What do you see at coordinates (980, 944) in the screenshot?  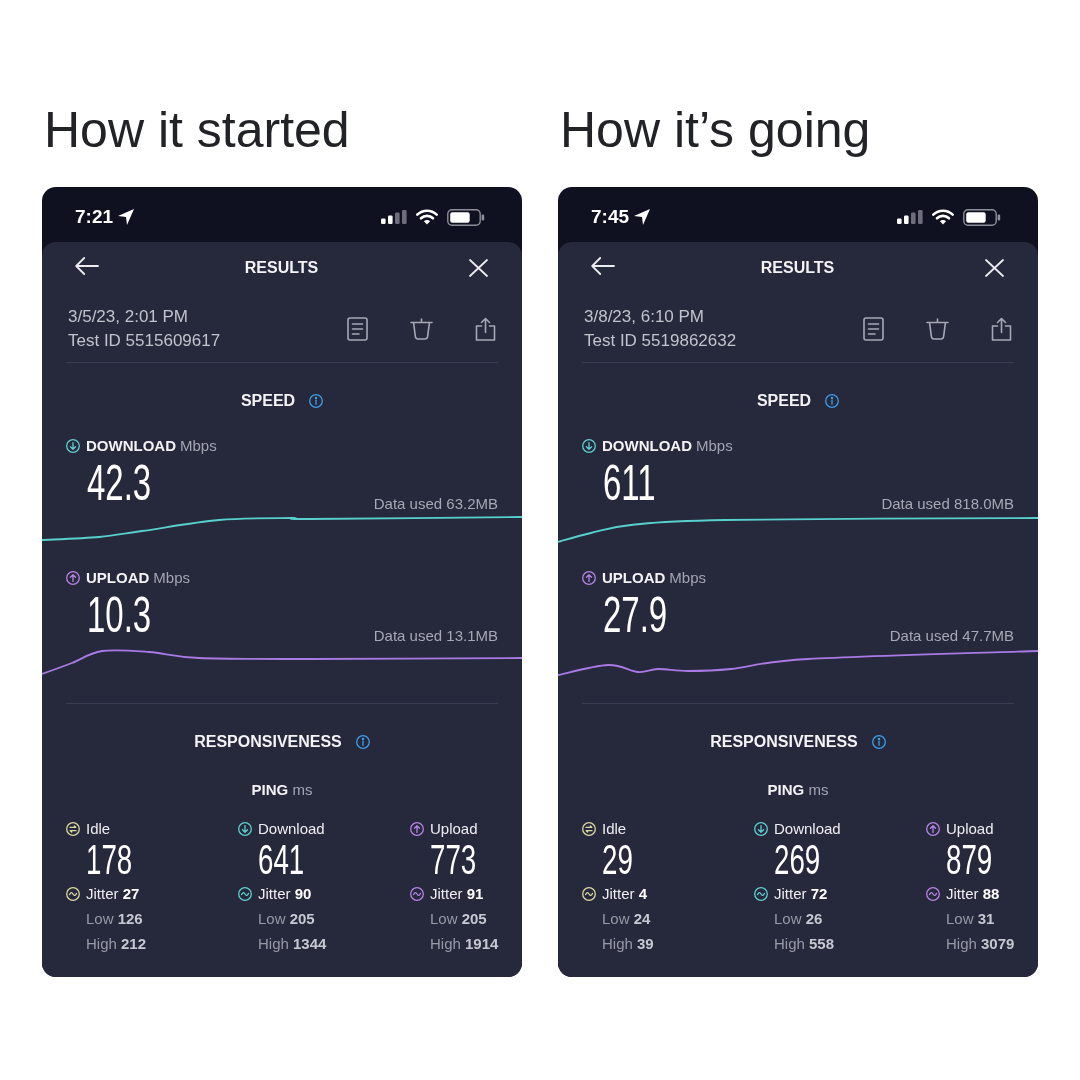 I see `high-reading: High 3079` at bounding box center [980, 944].